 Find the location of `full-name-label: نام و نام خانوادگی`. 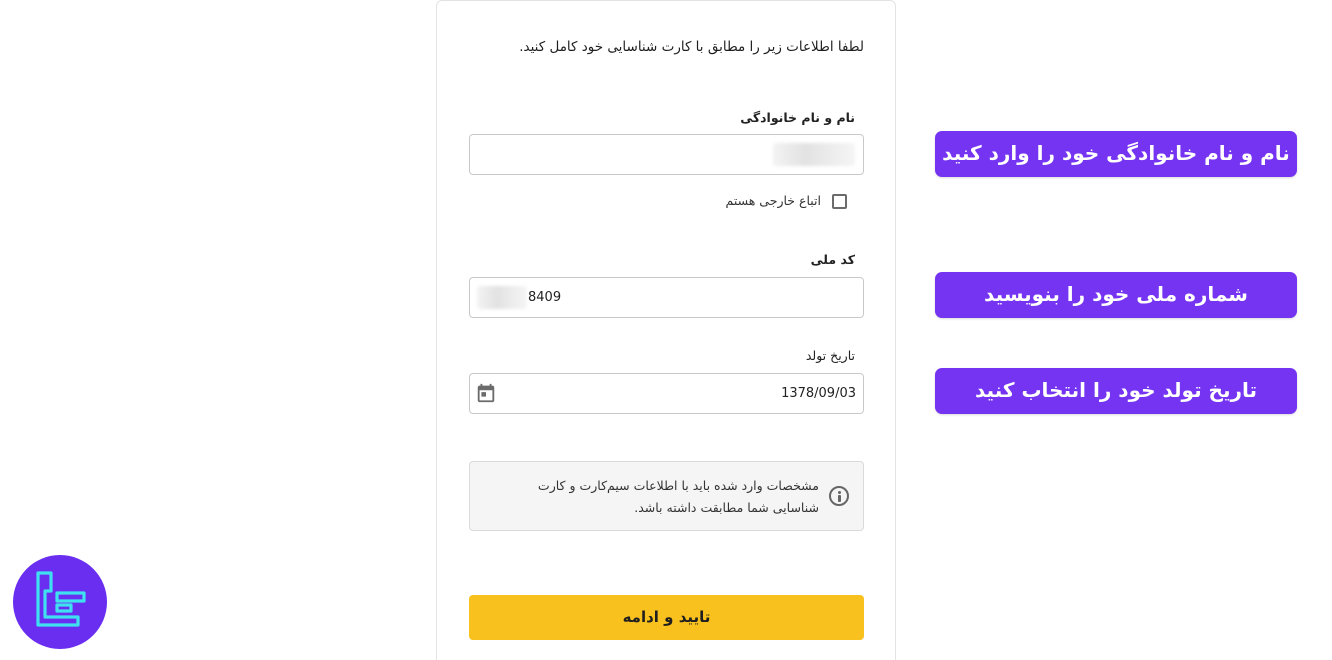

full-name-label: نام و نام خانوادگی is located at coordinates (797, 117).